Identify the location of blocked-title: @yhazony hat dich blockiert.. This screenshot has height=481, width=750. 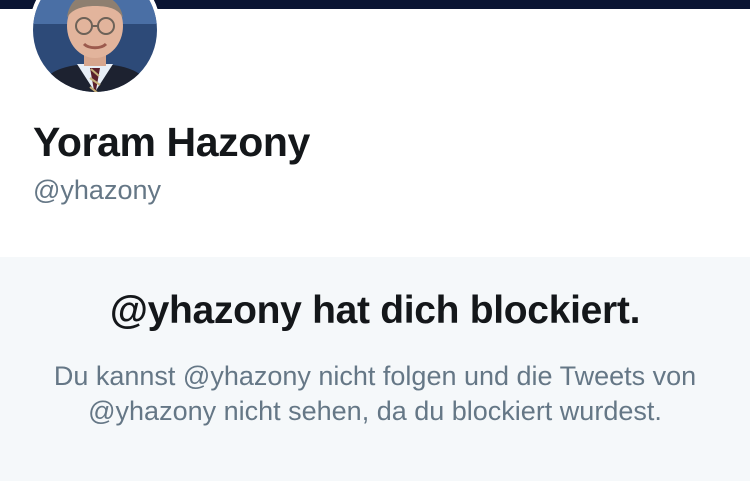
(375, 310).